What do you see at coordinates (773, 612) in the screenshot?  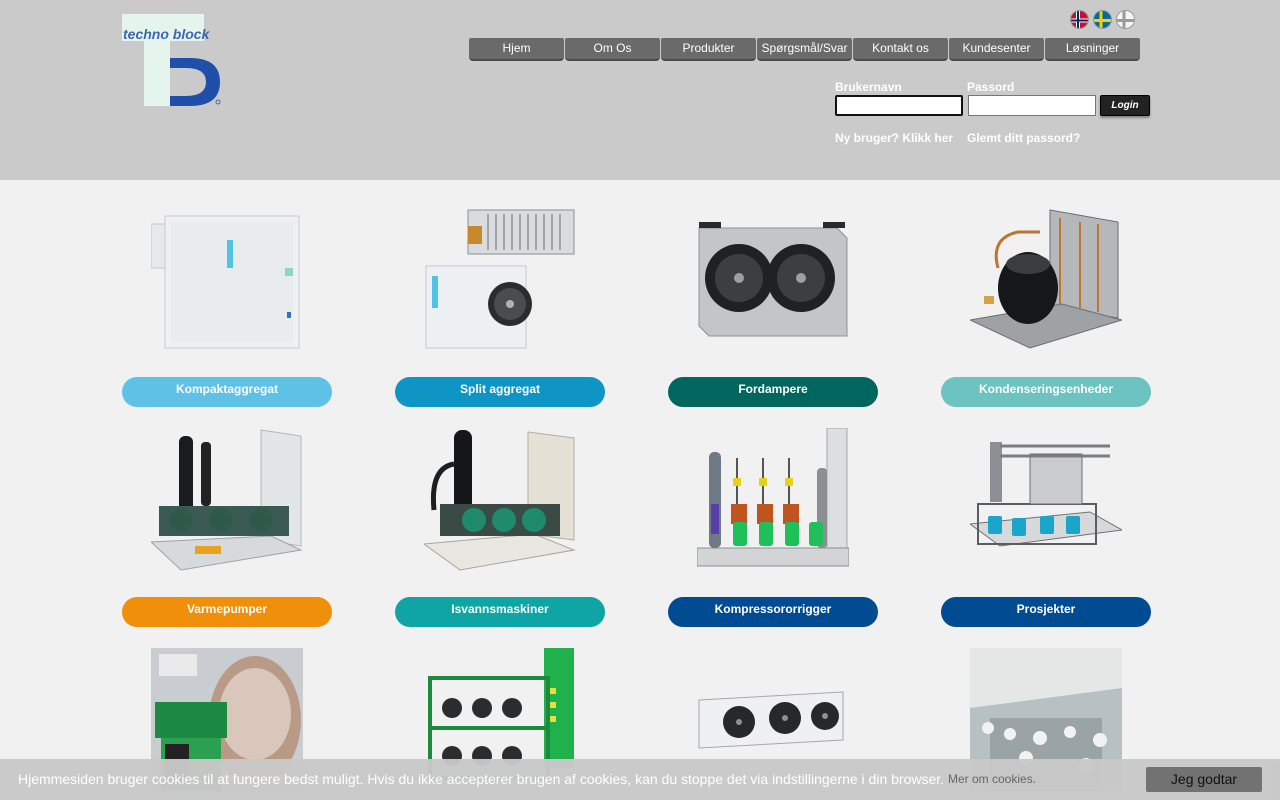 I see `product-button-kompressororrigger: Kompressororrigger` at bounding box center [773, 612].